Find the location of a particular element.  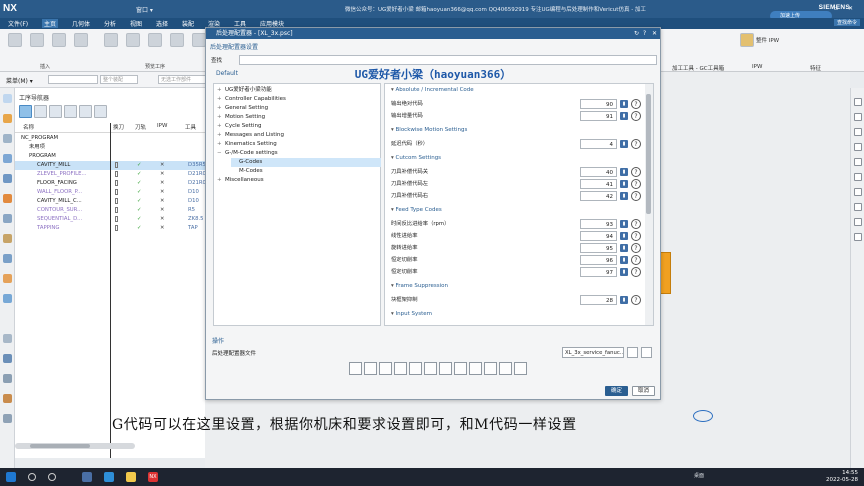

roles-icon is located at coordinates (7, 258).